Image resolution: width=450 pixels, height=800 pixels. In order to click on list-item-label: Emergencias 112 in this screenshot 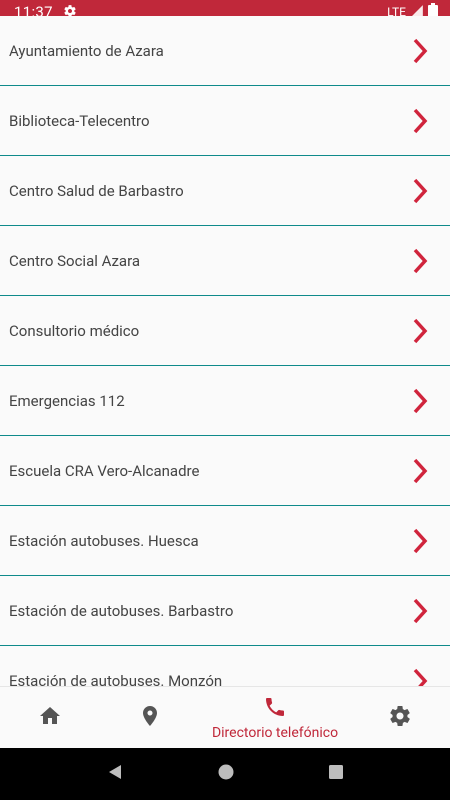, I will do `click(67, 400)`.